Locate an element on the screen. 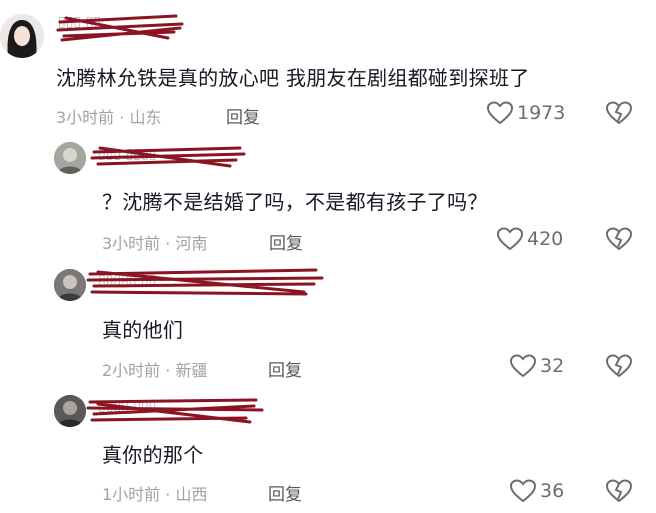  like-count: 420 is located at coordinates (545, 239).